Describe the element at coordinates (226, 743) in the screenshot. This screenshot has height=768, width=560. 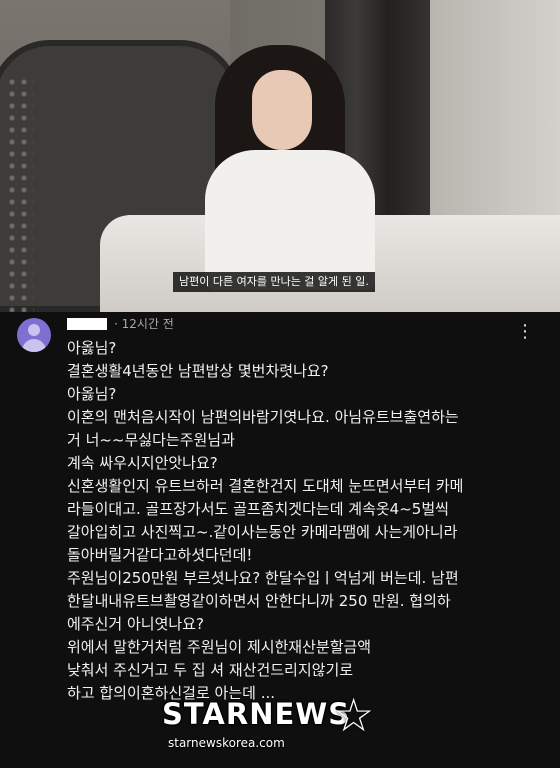
I see `watermark-site: starnewskorea.com` at that location.